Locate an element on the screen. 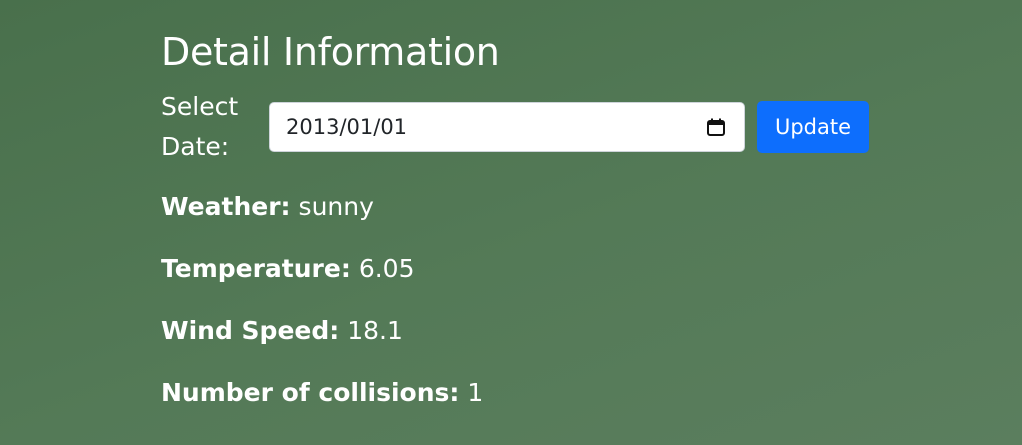 The image size is (1022, 445). wind-speed-label: Wind Speed: is located at coordinates (250, 330).